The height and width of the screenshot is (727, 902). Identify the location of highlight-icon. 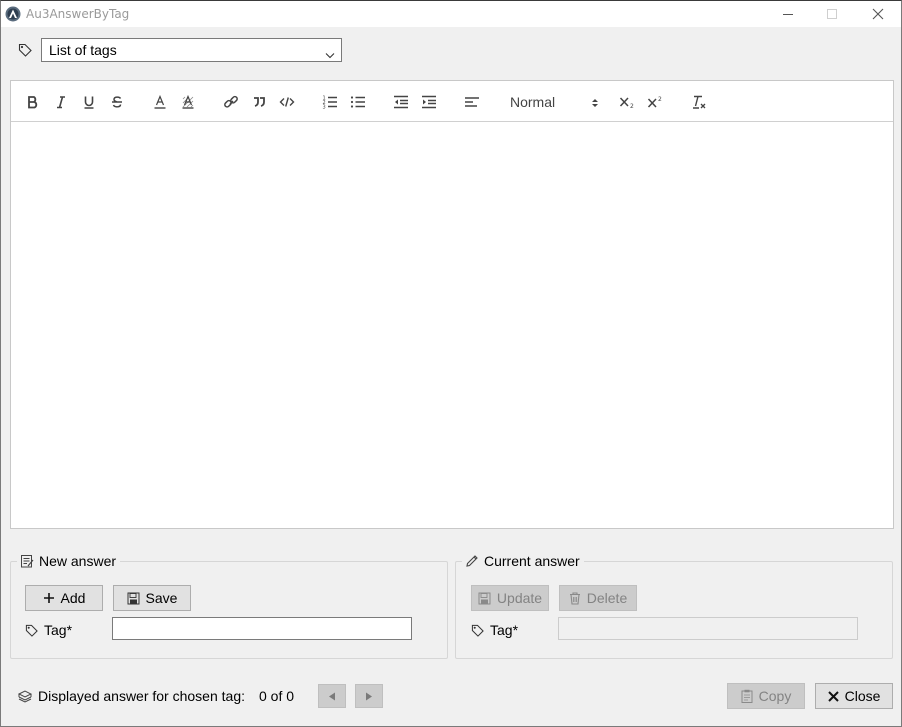
(188, 102).